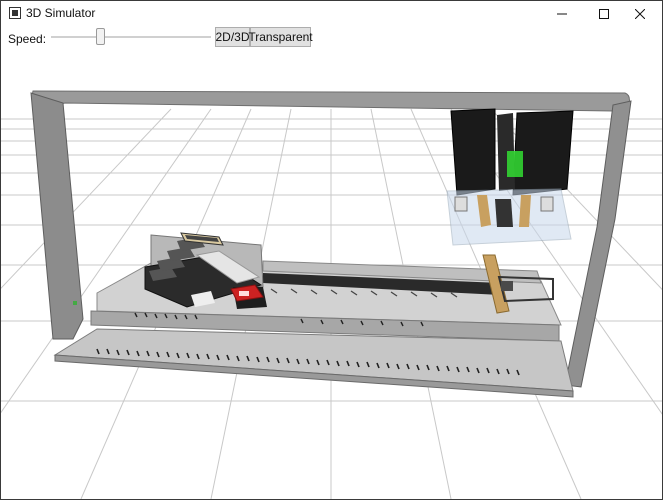  What do you see at coordinates (331, 13) in the screenshot?
I see `title-bar: 3D Simulator` at bounding box center [331, 13].